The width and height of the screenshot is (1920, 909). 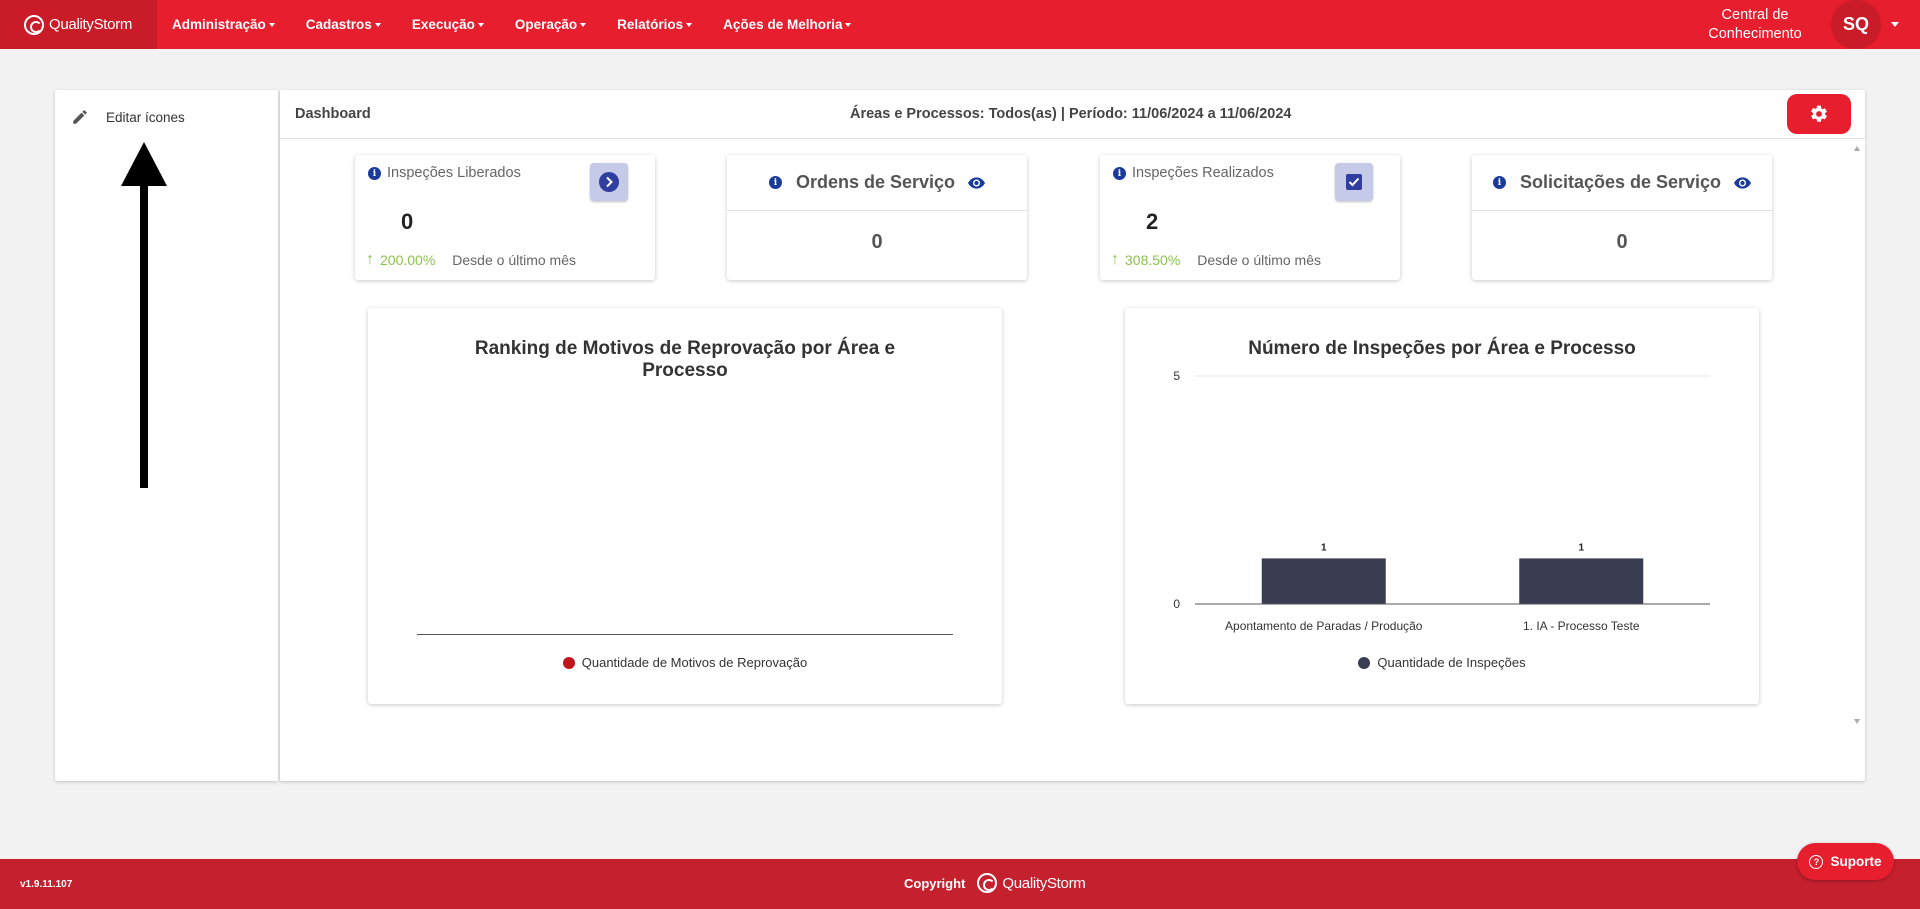 I want to click on kpi-label: Ordens de Serviço, so click(x=875, y=182).